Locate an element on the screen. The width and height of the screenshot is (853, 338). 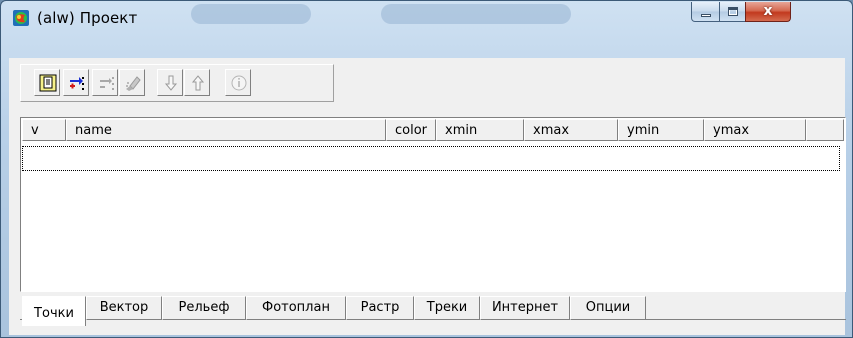
new-item-icon is located at coordinates (48, 83).